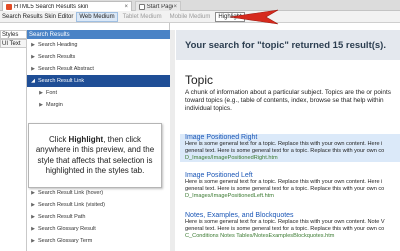  Describe the element at coordinates (71, 193) in the screenshot. I see `tree-item-label: Search Result Link (hover)` at that location.